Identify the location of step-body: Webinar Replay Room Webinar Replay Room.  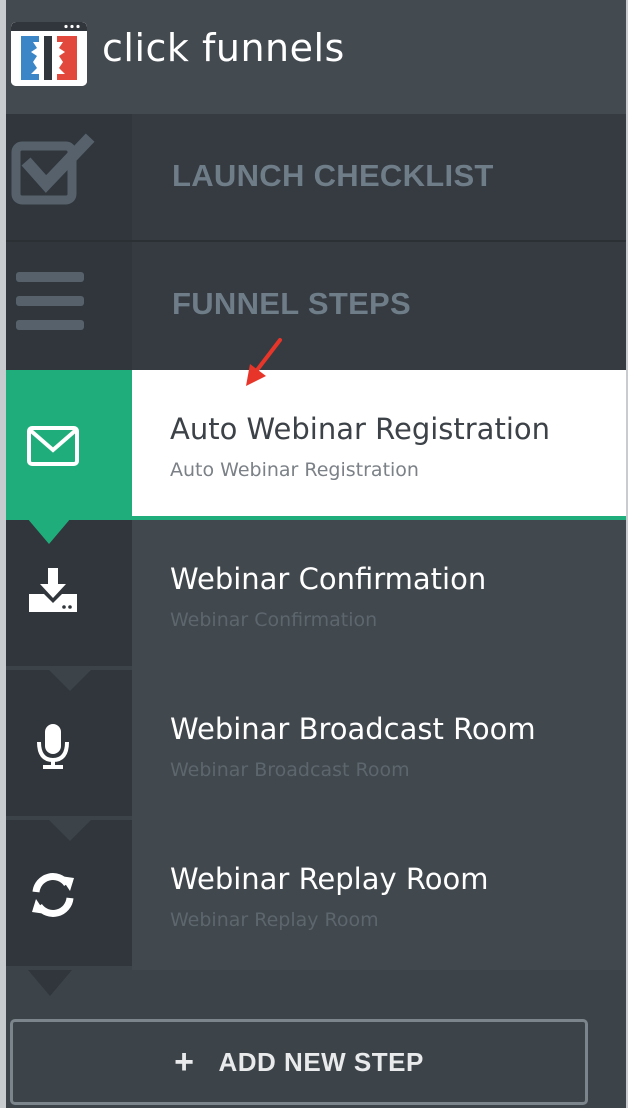
(379, 895).